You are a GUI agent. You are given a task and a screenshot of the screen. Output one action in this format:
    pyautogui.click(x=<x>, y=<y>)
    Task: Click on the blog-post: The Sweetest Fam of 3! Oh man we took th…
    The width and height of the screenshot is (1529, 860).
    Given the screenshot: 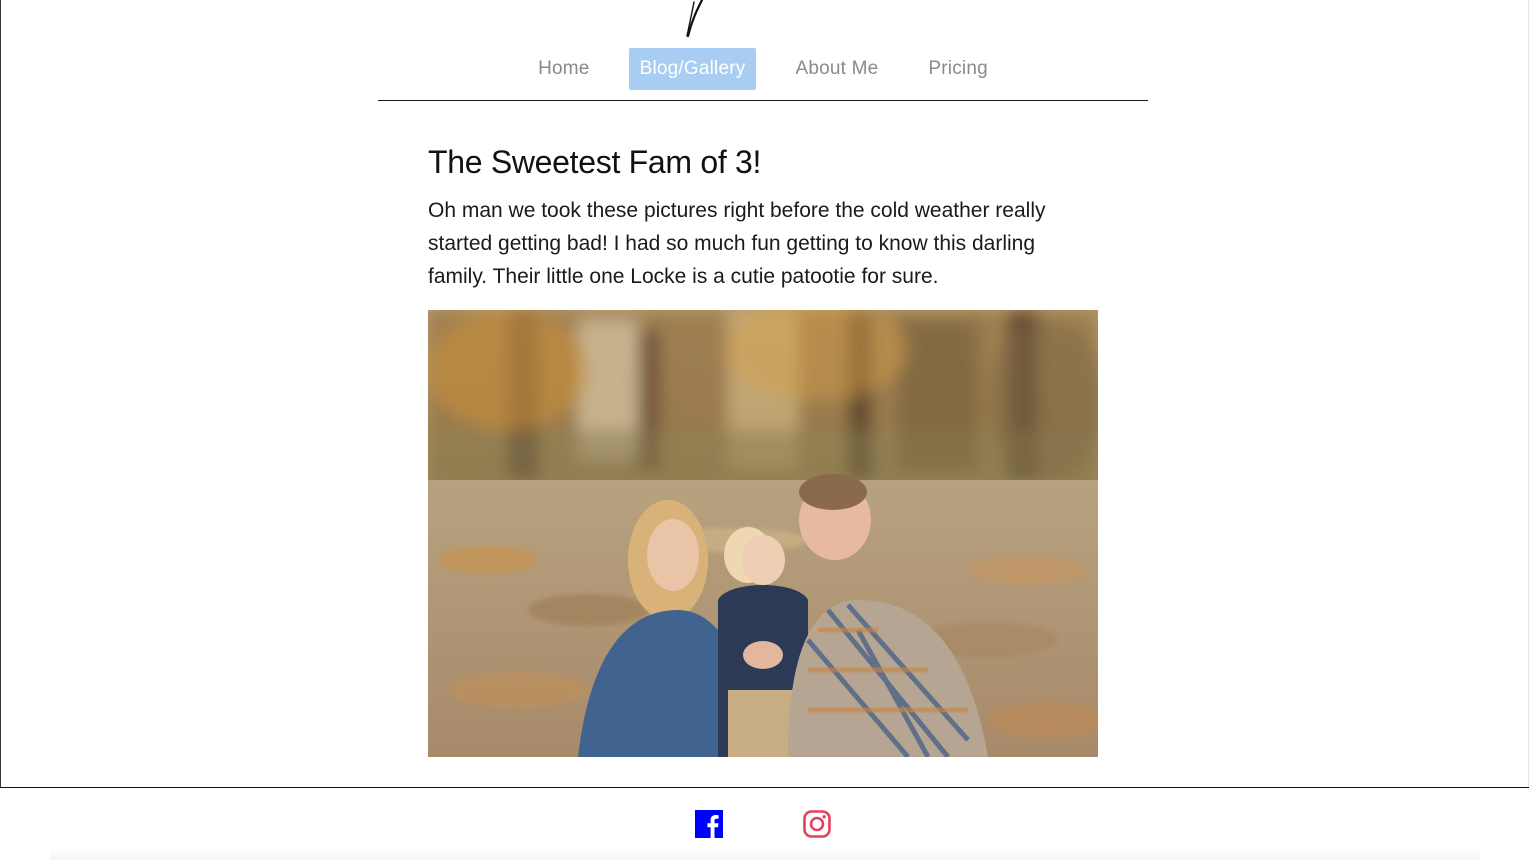 What is the action you would take?
    pyautogui.click(x=763, y=216)
    